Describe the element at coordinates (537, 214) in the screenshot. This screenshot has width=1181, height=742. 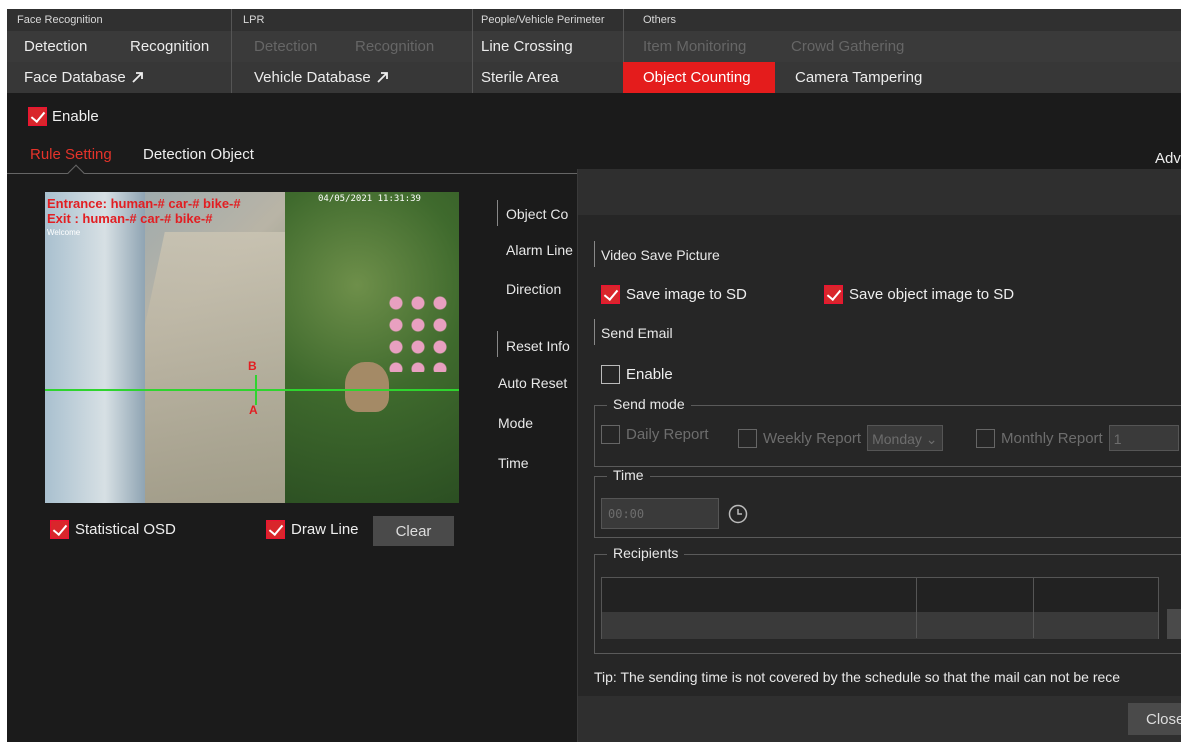
I see `object-counting-section: Object Co` at that location.